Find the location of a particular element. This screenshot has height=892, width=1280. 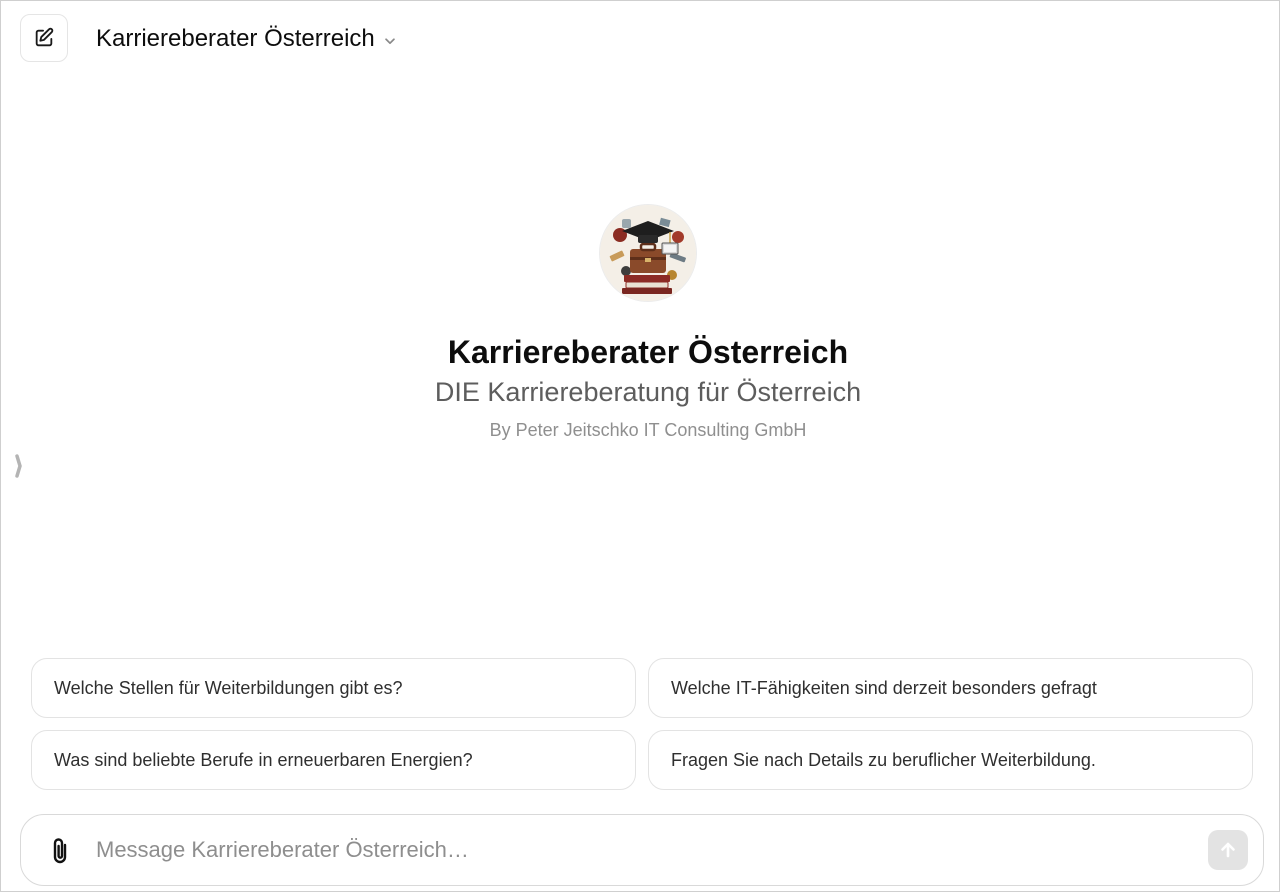

send-button is located at coordinates (1228, 850).